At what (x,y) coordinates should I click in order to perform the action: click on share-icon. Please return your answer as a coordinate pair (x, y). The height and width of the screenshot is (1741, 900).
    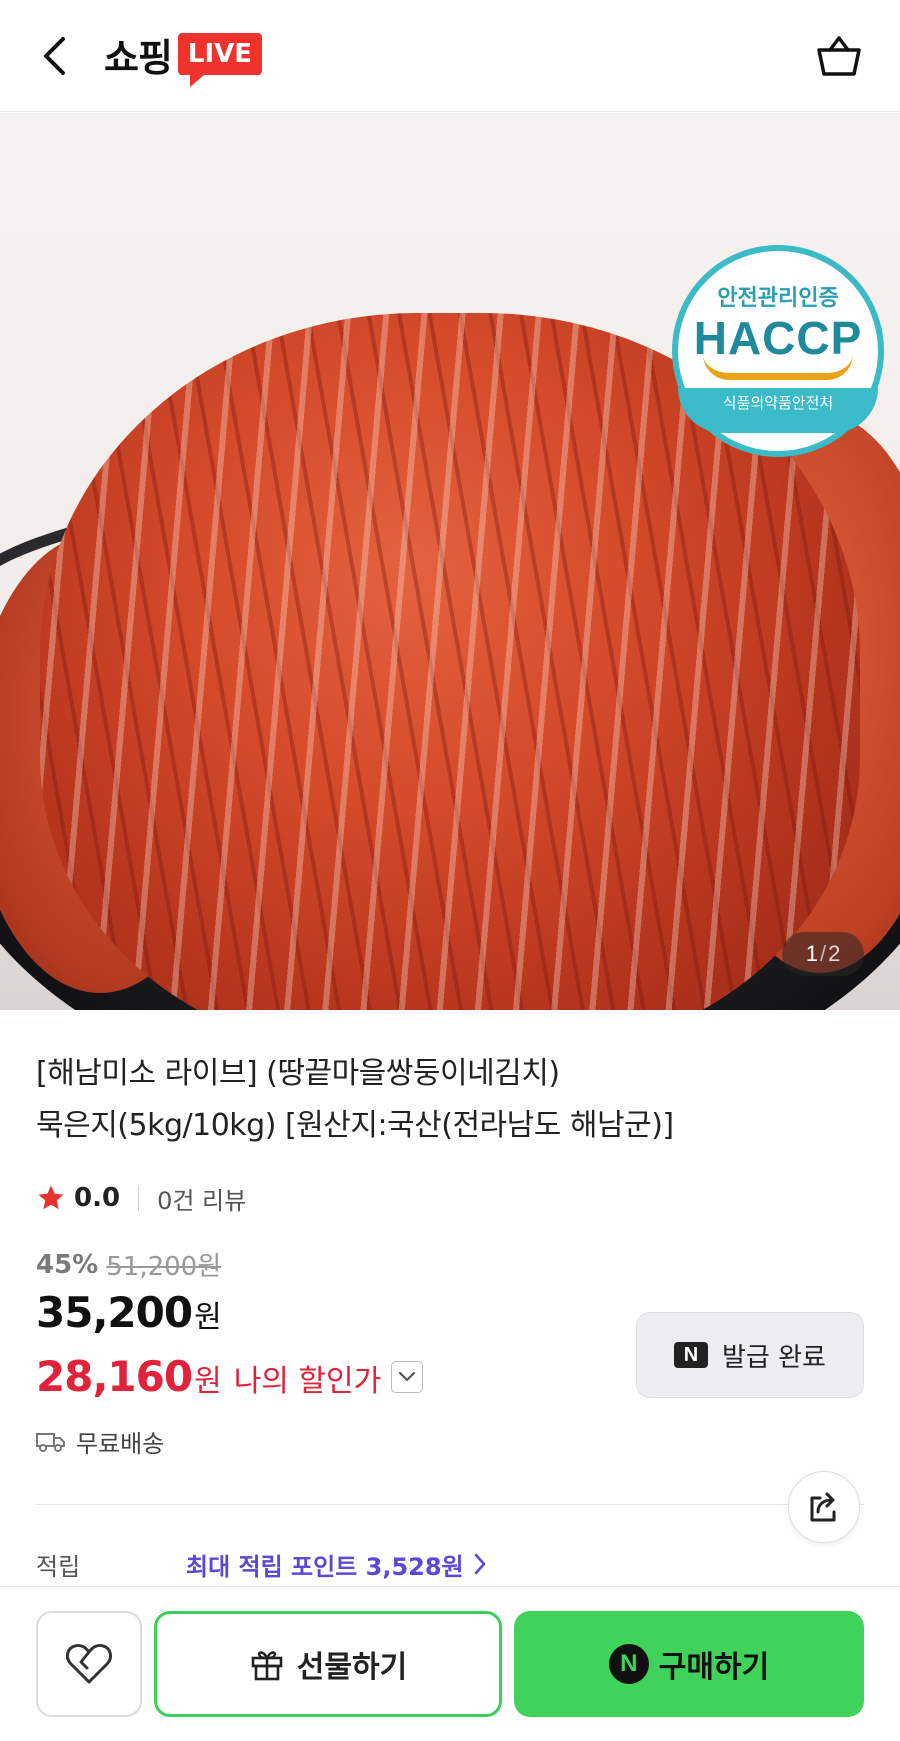
    Looking at the image, I should click on (823, 1507).